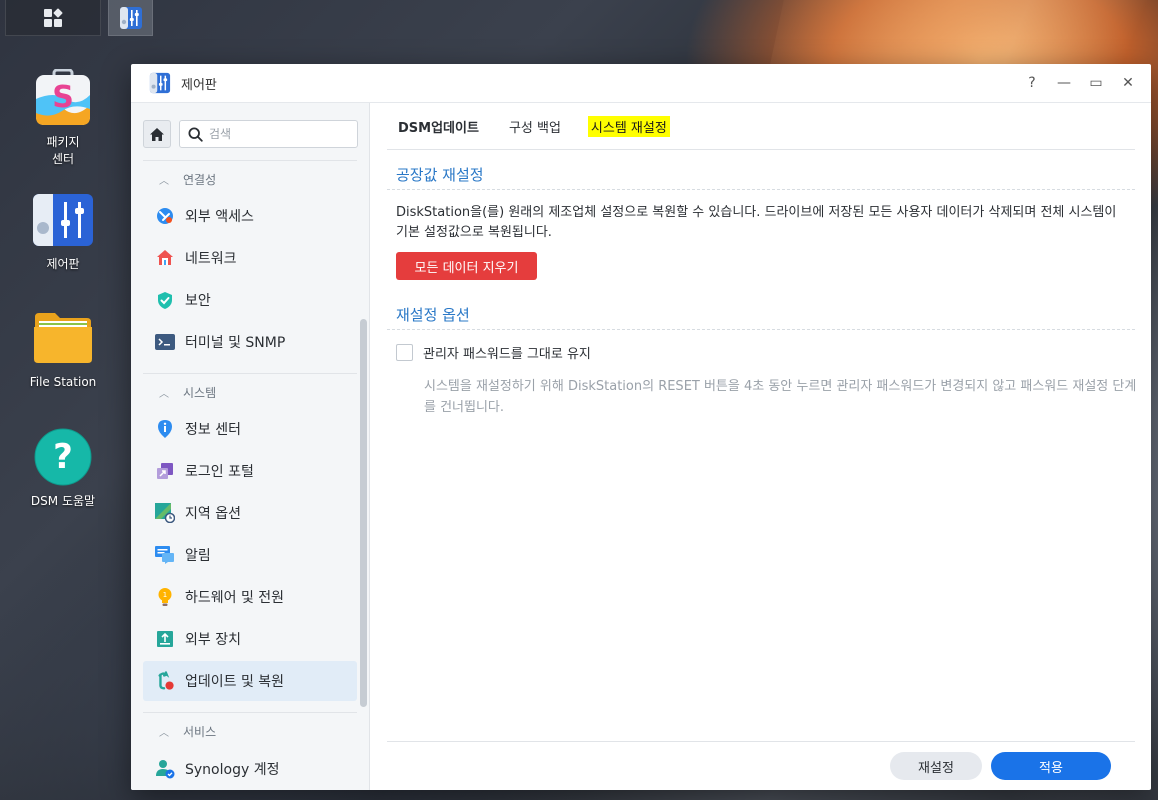  I want to click on info-icon, so click(165, 429).